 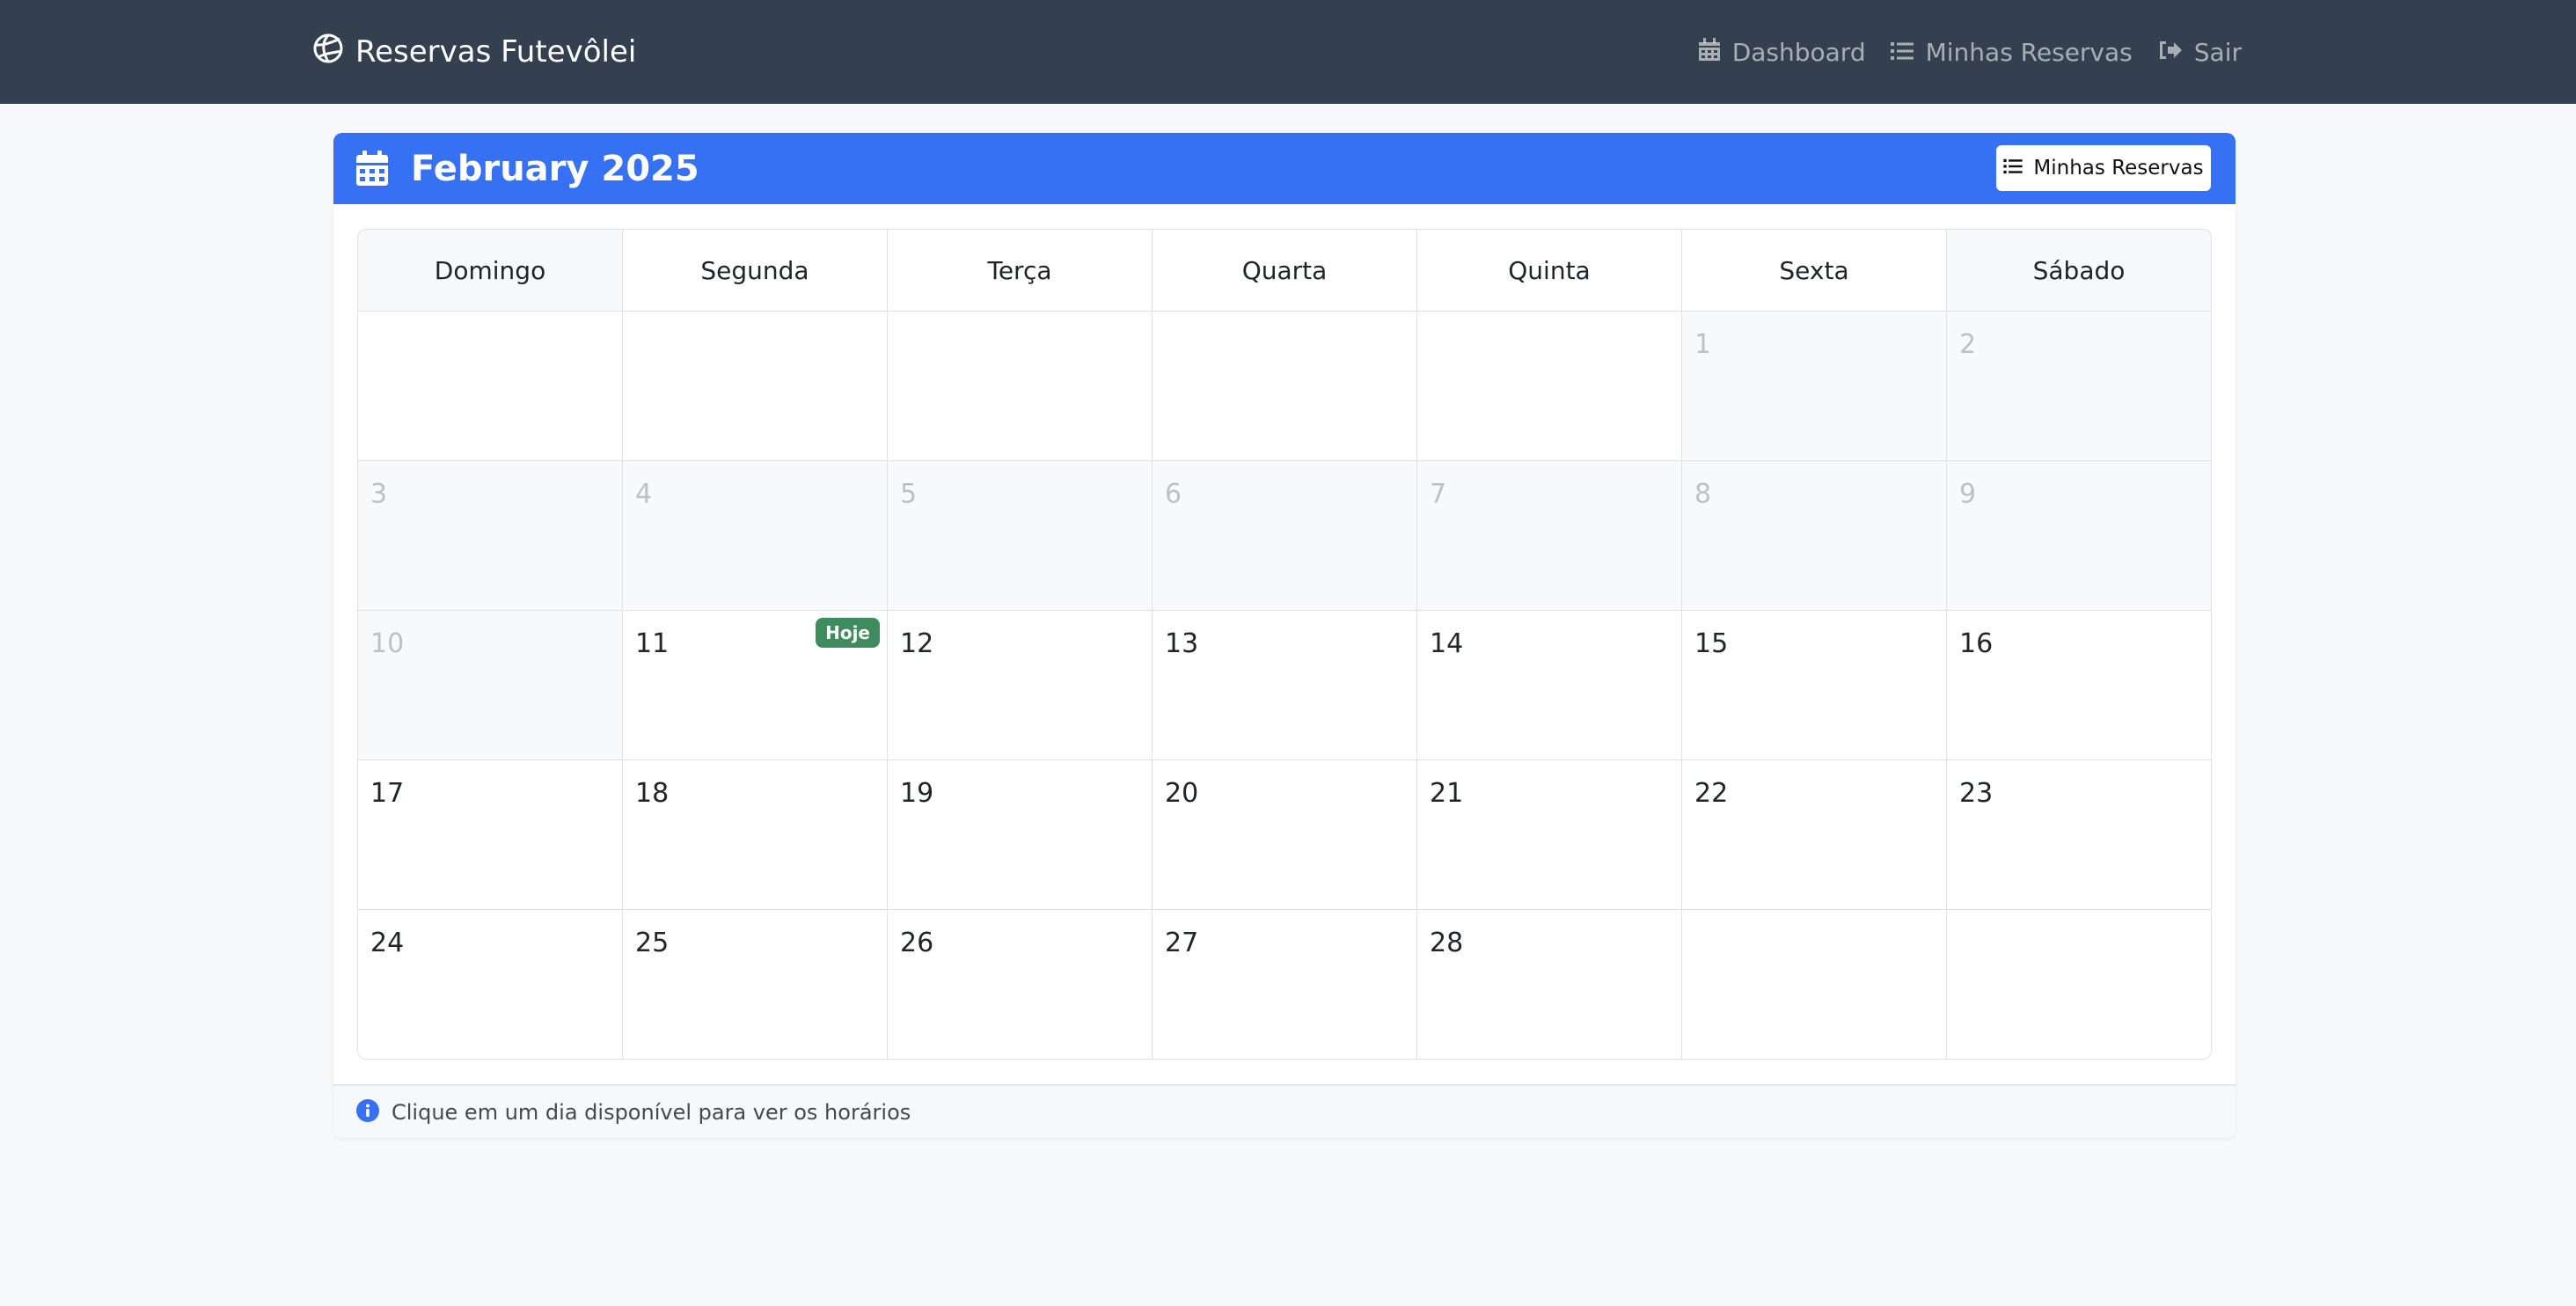 I want to click on day-number: 22, so click(x=1711, y=793).